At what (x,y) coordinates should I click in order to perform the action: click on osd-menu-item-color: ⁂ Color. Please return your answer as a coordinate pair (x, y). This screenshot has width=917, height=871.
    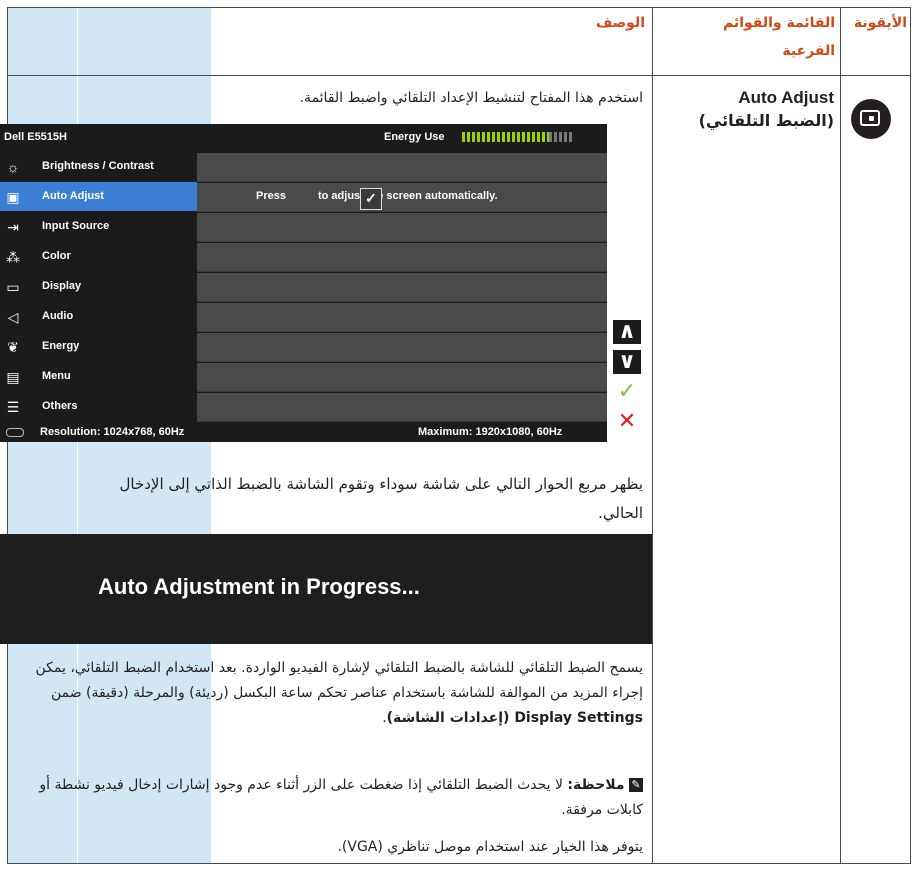
    Looking at the image, I should click on (98, 256).